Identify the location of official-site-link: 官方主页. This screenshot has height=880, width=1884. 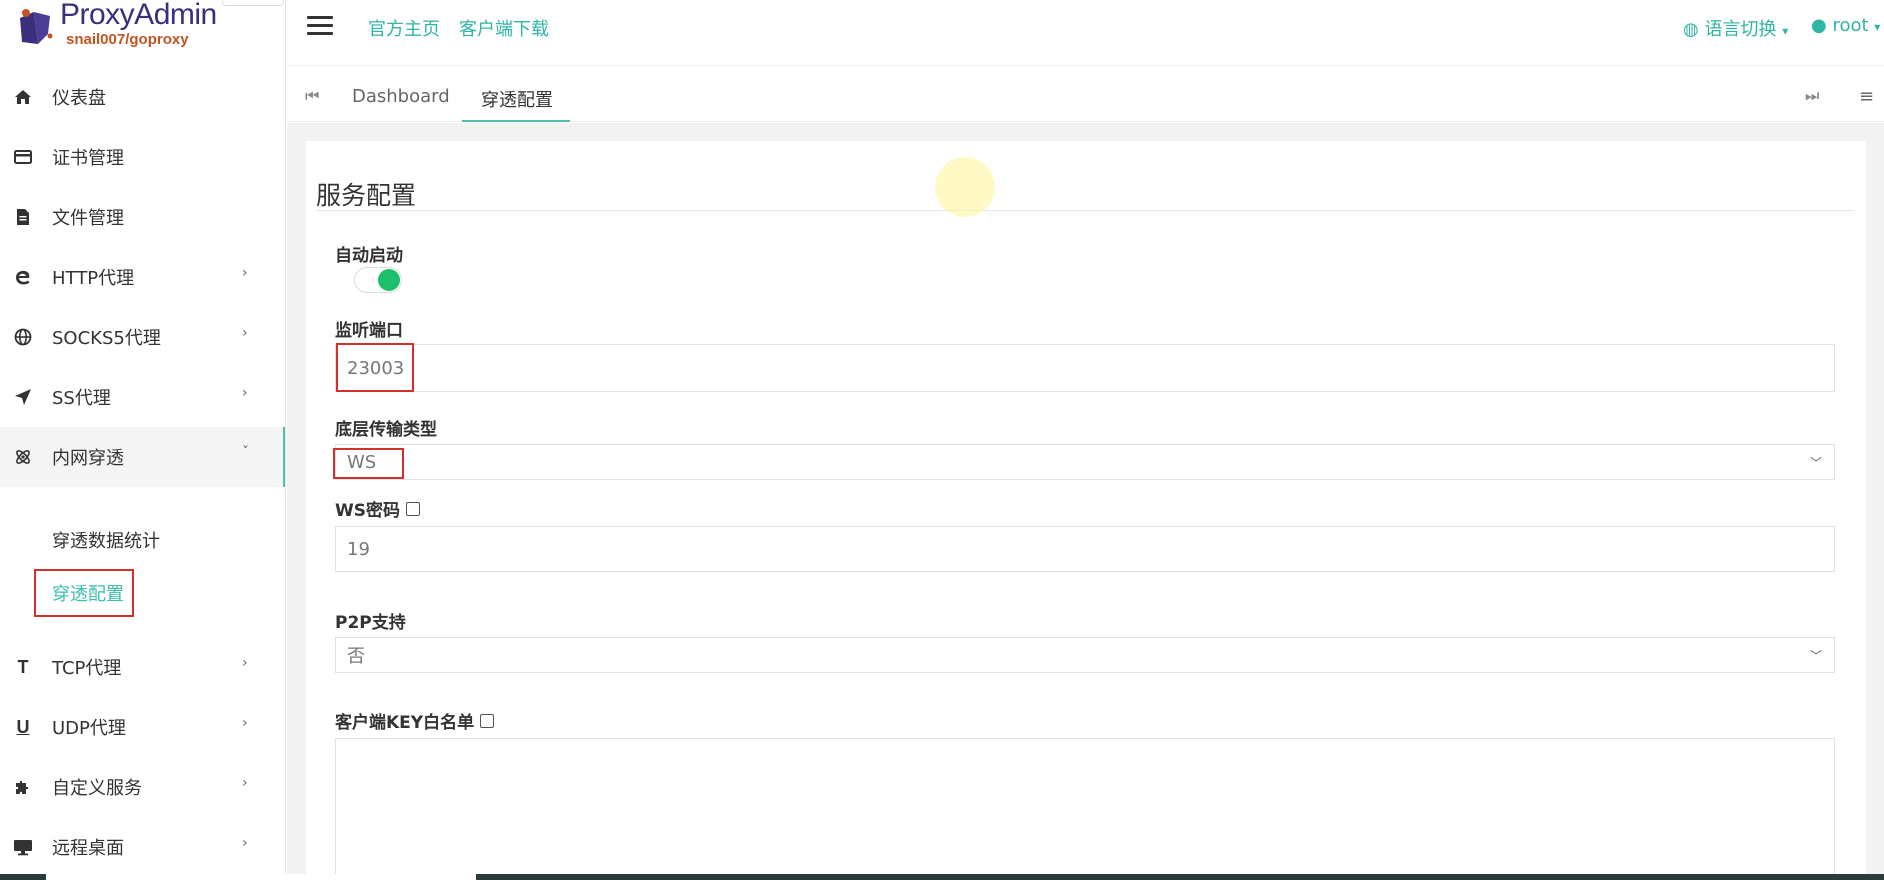
(404, 28).